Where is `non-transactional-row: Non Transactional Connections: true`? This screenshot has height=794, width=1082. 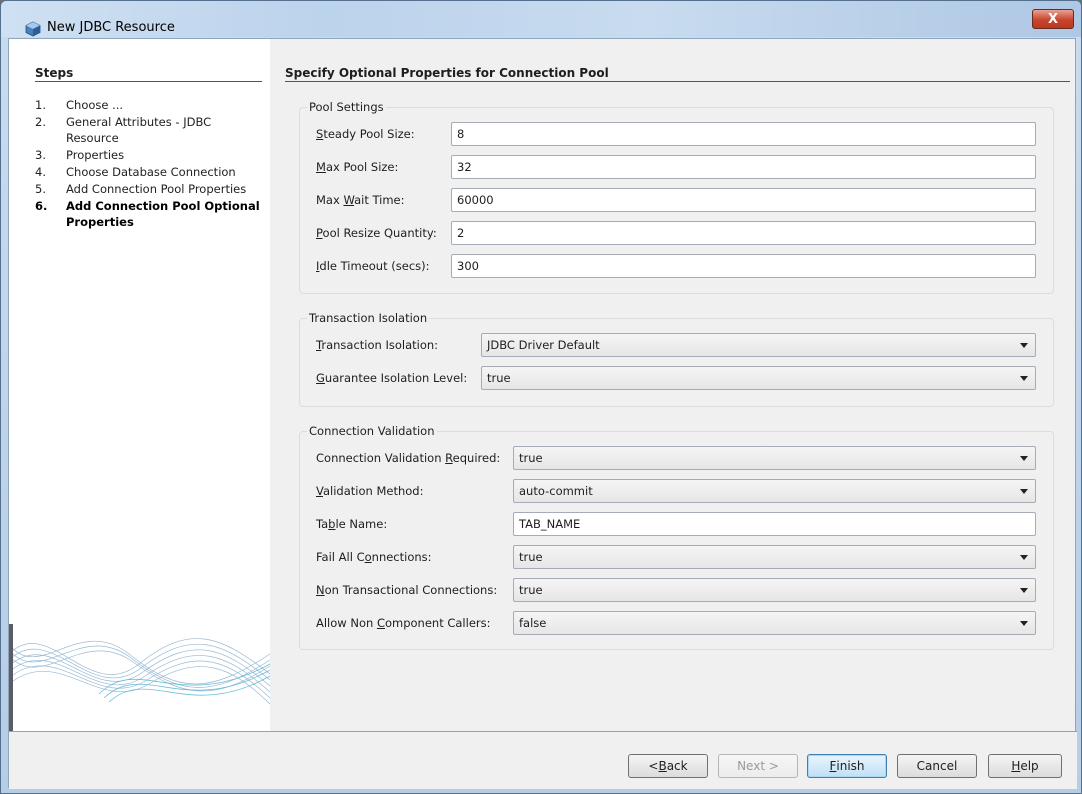
non-transactional-row: Non Transactional Connections: true is located at coordinates (676, 590).